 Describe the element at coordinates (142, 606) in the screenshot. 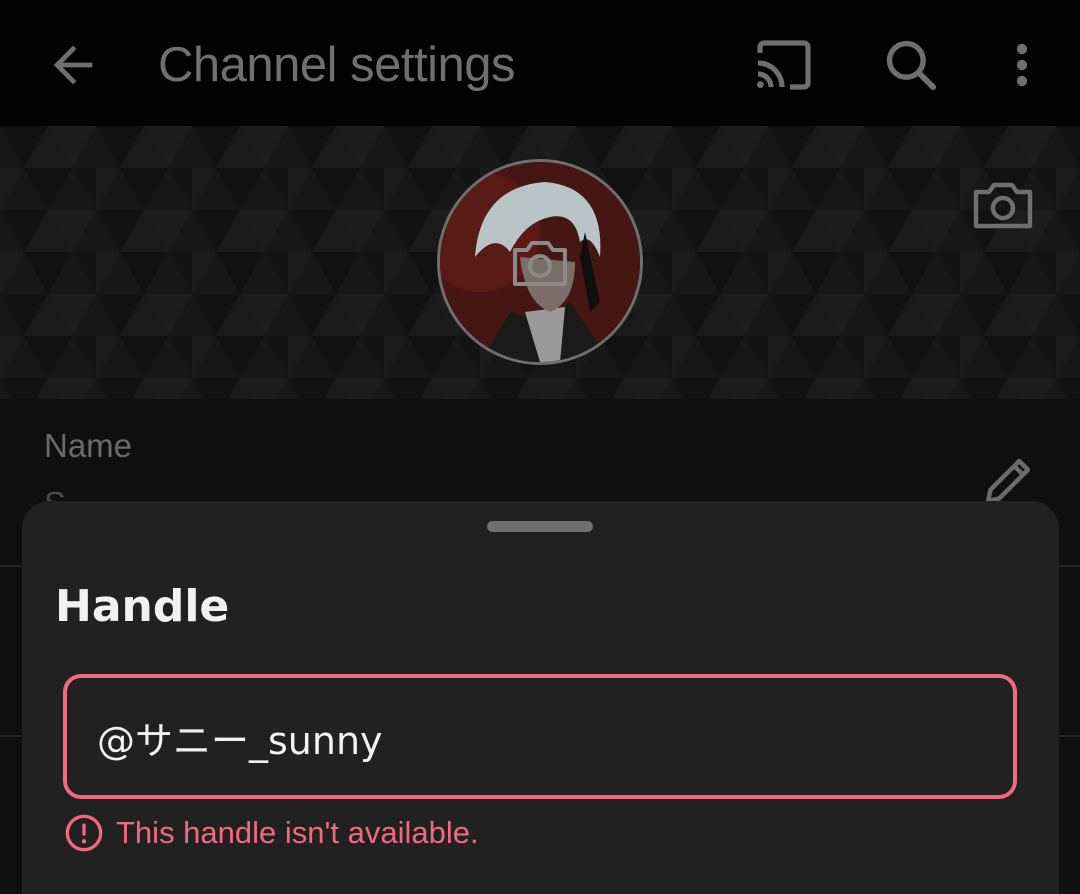

I see `sheet-title: Handle` at that location.